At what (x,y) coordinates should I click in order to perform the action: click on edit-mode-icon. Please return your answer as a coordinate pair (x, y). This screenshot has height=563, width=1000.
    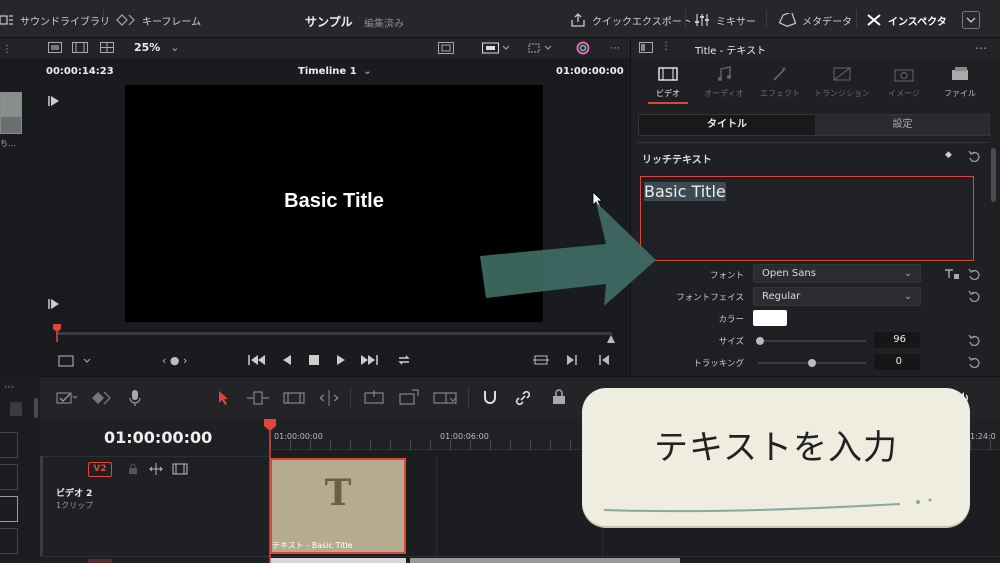
    Looking at the image, I should click on (67, 398).